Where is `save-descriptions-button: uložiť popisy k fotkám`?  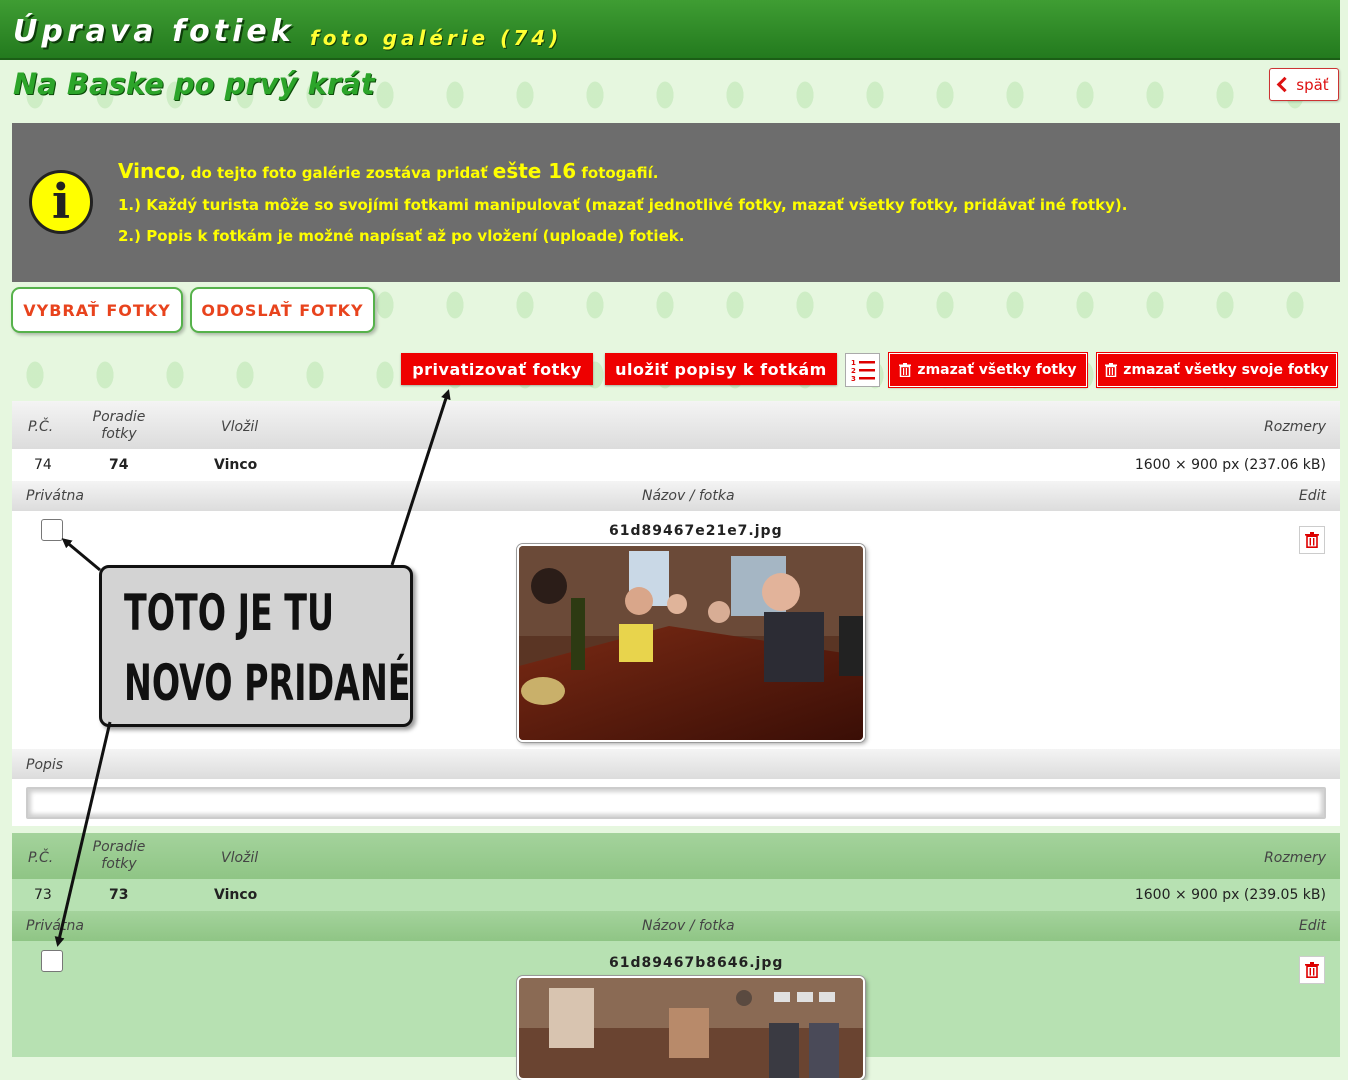 save-descriptions-button: uložiť popisy k fotkám is located at coordinates (721, 369).